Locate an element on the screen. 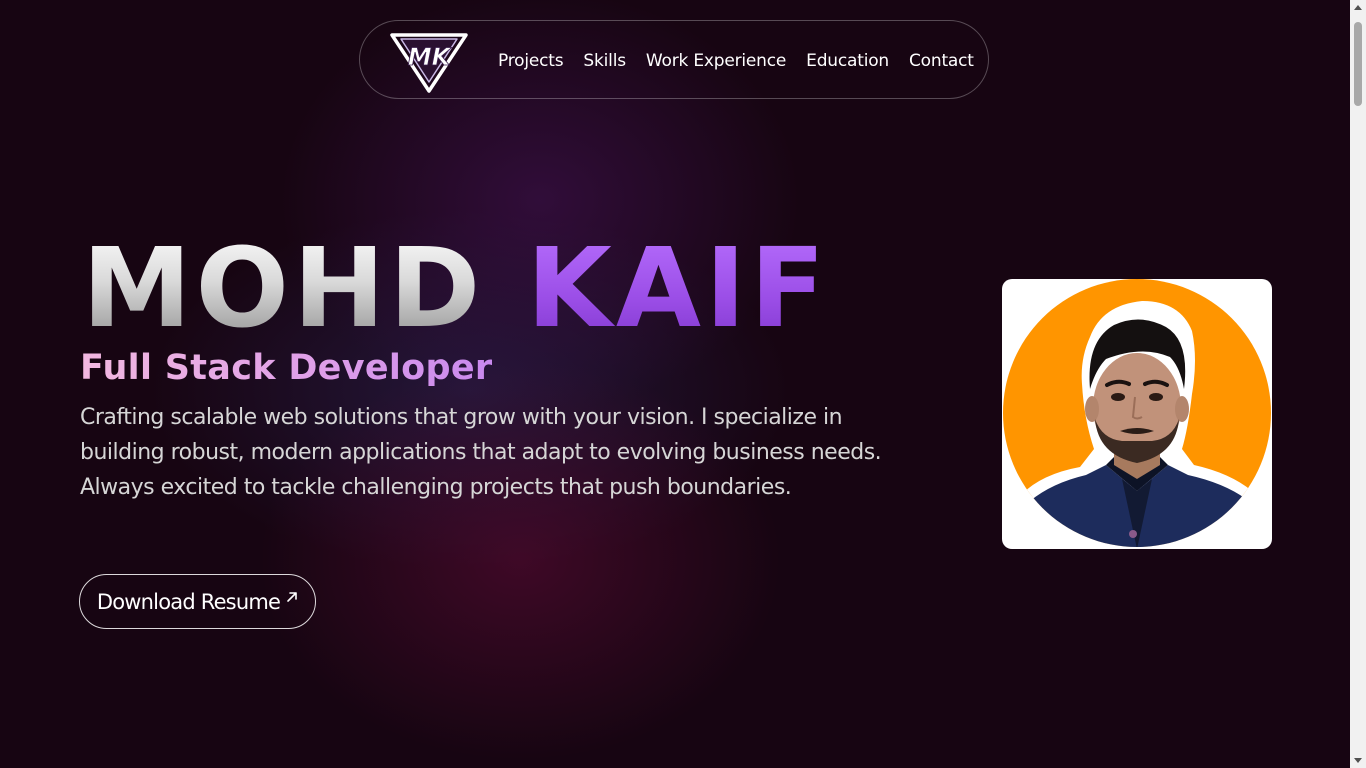 The image size is (1366, 768). nav-link-skills: Skills is located at coordinates (604, 61).